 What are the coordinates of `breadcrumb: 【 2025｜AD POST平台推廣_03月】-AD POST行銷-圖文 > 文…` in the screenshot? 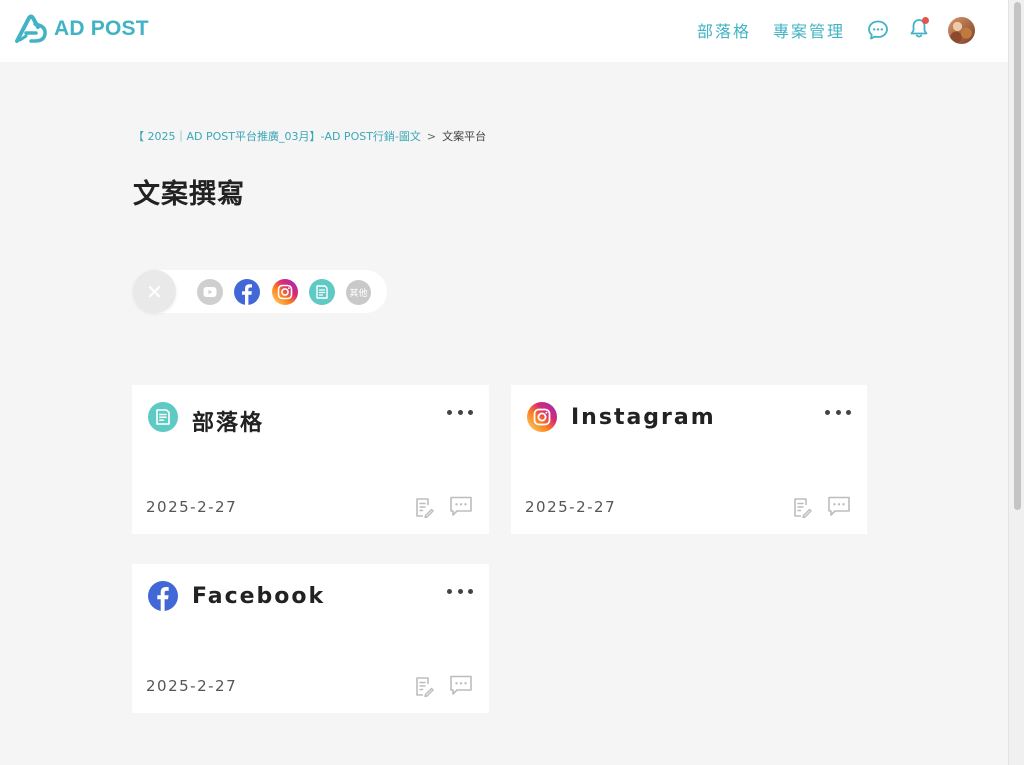 It's located at (309, 136).